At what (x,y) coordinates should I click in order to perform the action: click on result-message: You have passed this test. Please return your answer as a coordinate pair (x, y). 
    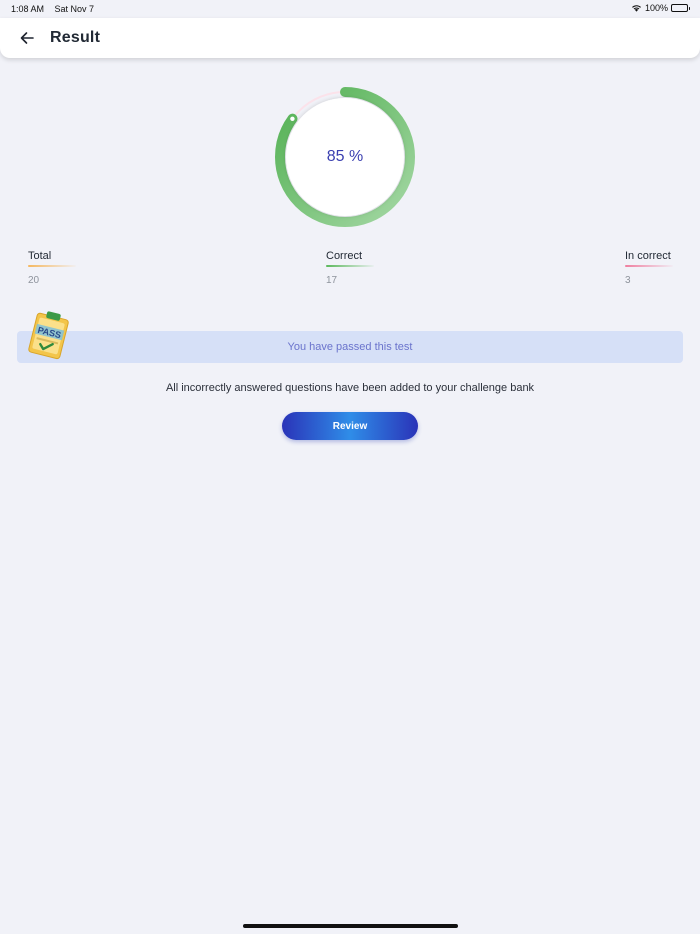
    Looking at the image, I should click on (350, 347).